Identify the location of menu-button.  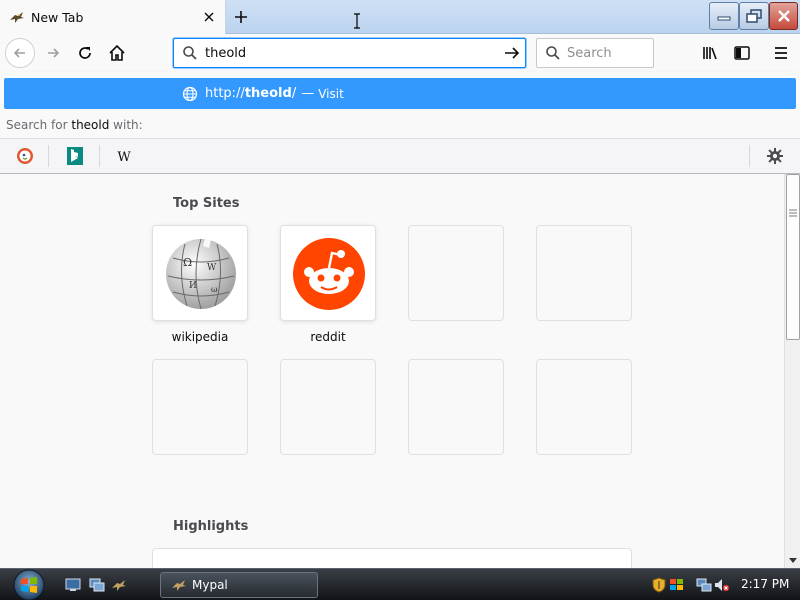
(781, 53).